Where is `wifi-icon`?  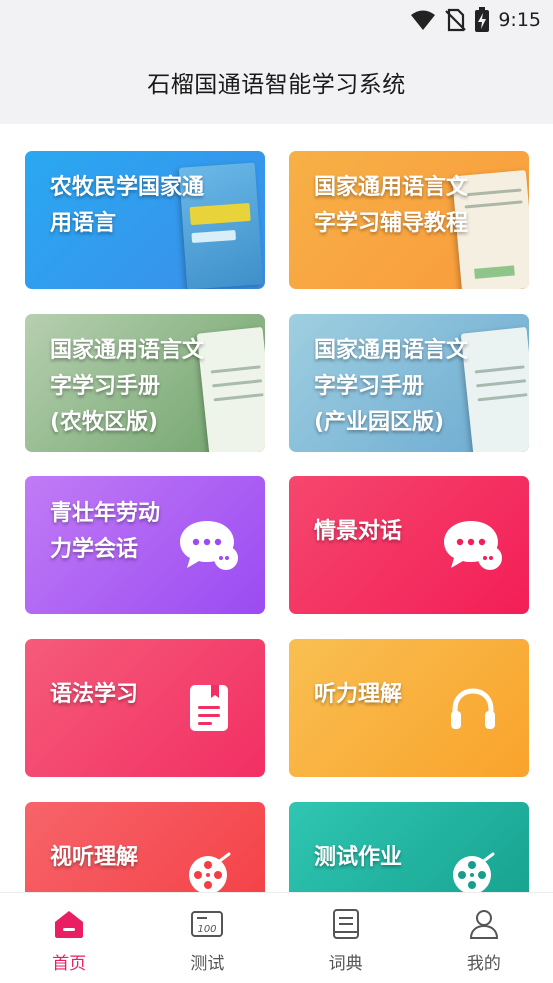
wifi-icon is located at coordinates (423, 20).